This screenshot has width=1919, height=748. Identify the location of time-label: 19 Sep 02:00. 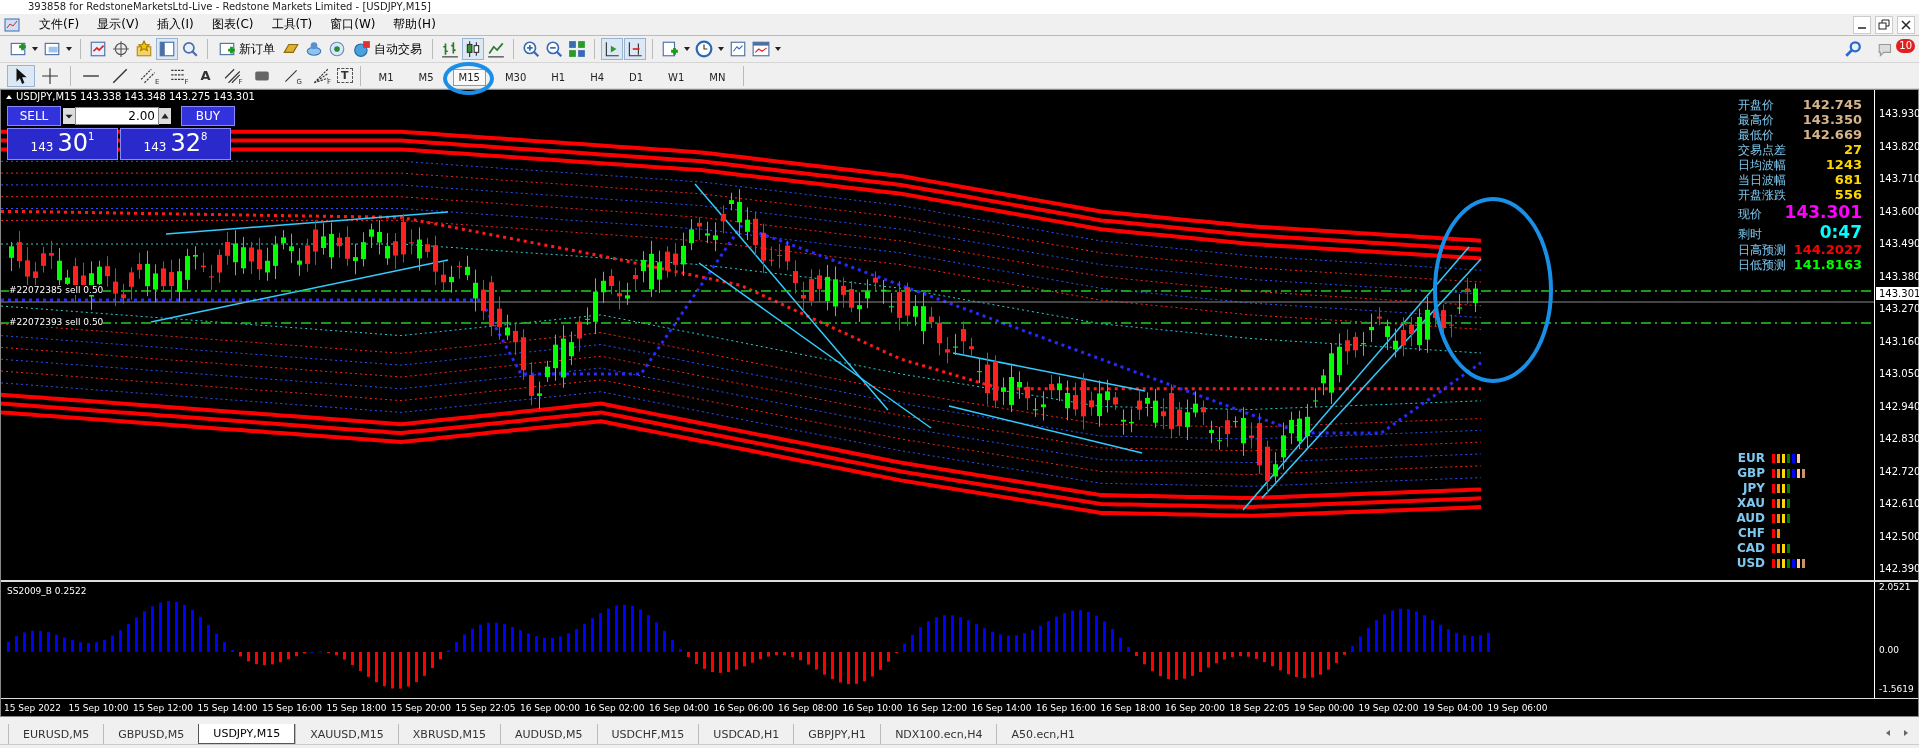
(1389, 707).